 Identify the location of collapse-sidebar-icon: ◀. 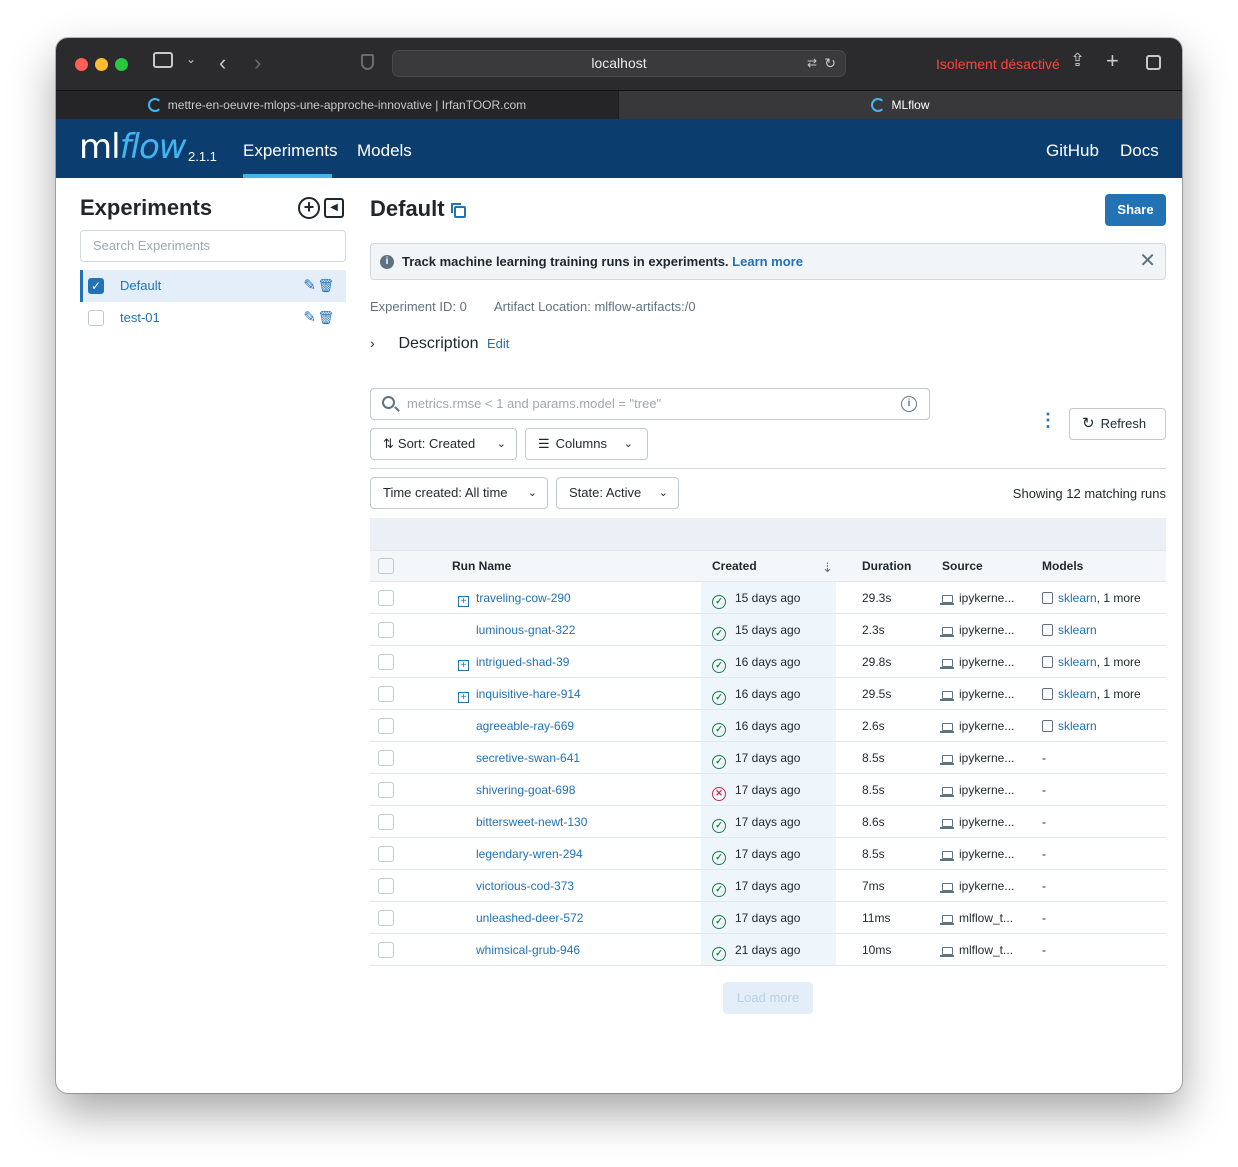
(334, 208).